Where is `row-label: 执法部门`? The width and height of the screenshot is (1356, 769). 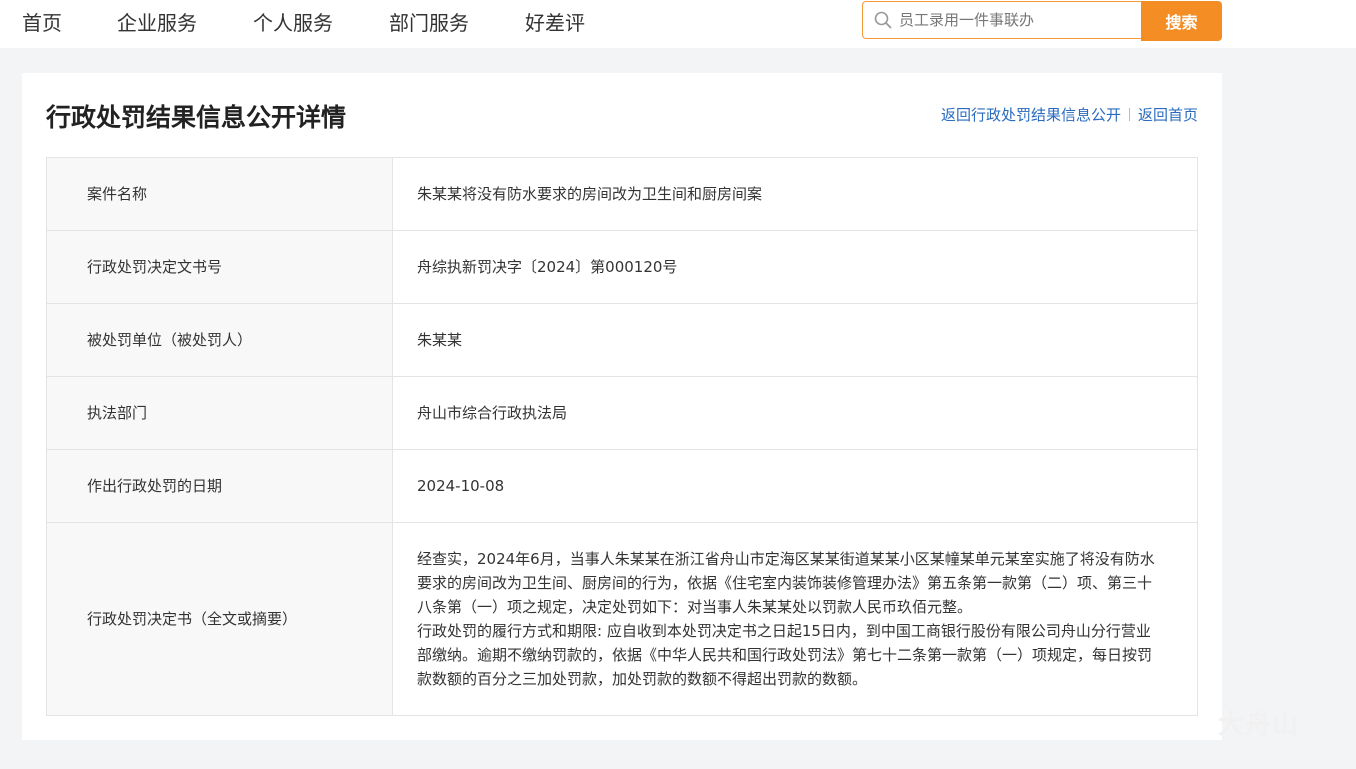 row-label: 执法部门 is located at coordinates (219, 413).